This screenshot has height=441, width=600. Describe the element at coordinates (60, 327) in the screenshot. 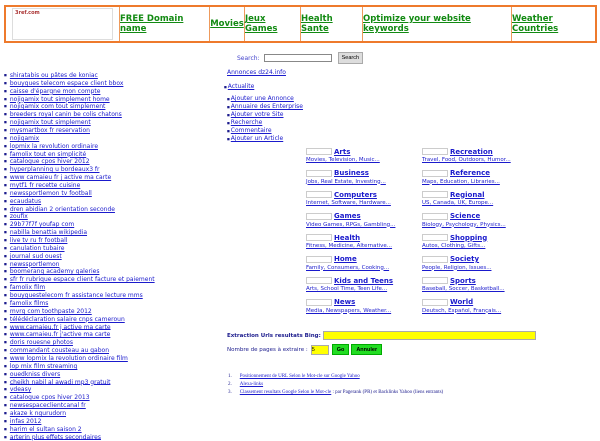

I see `left-link: www.camaieu.fr j active ma carte` at that location.